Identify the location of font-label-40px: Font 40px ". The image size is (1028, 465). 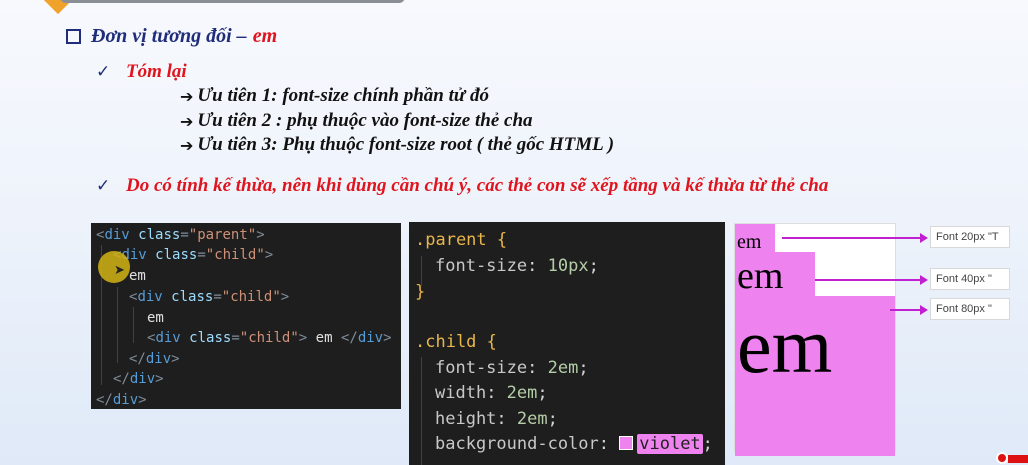
(970, 279).